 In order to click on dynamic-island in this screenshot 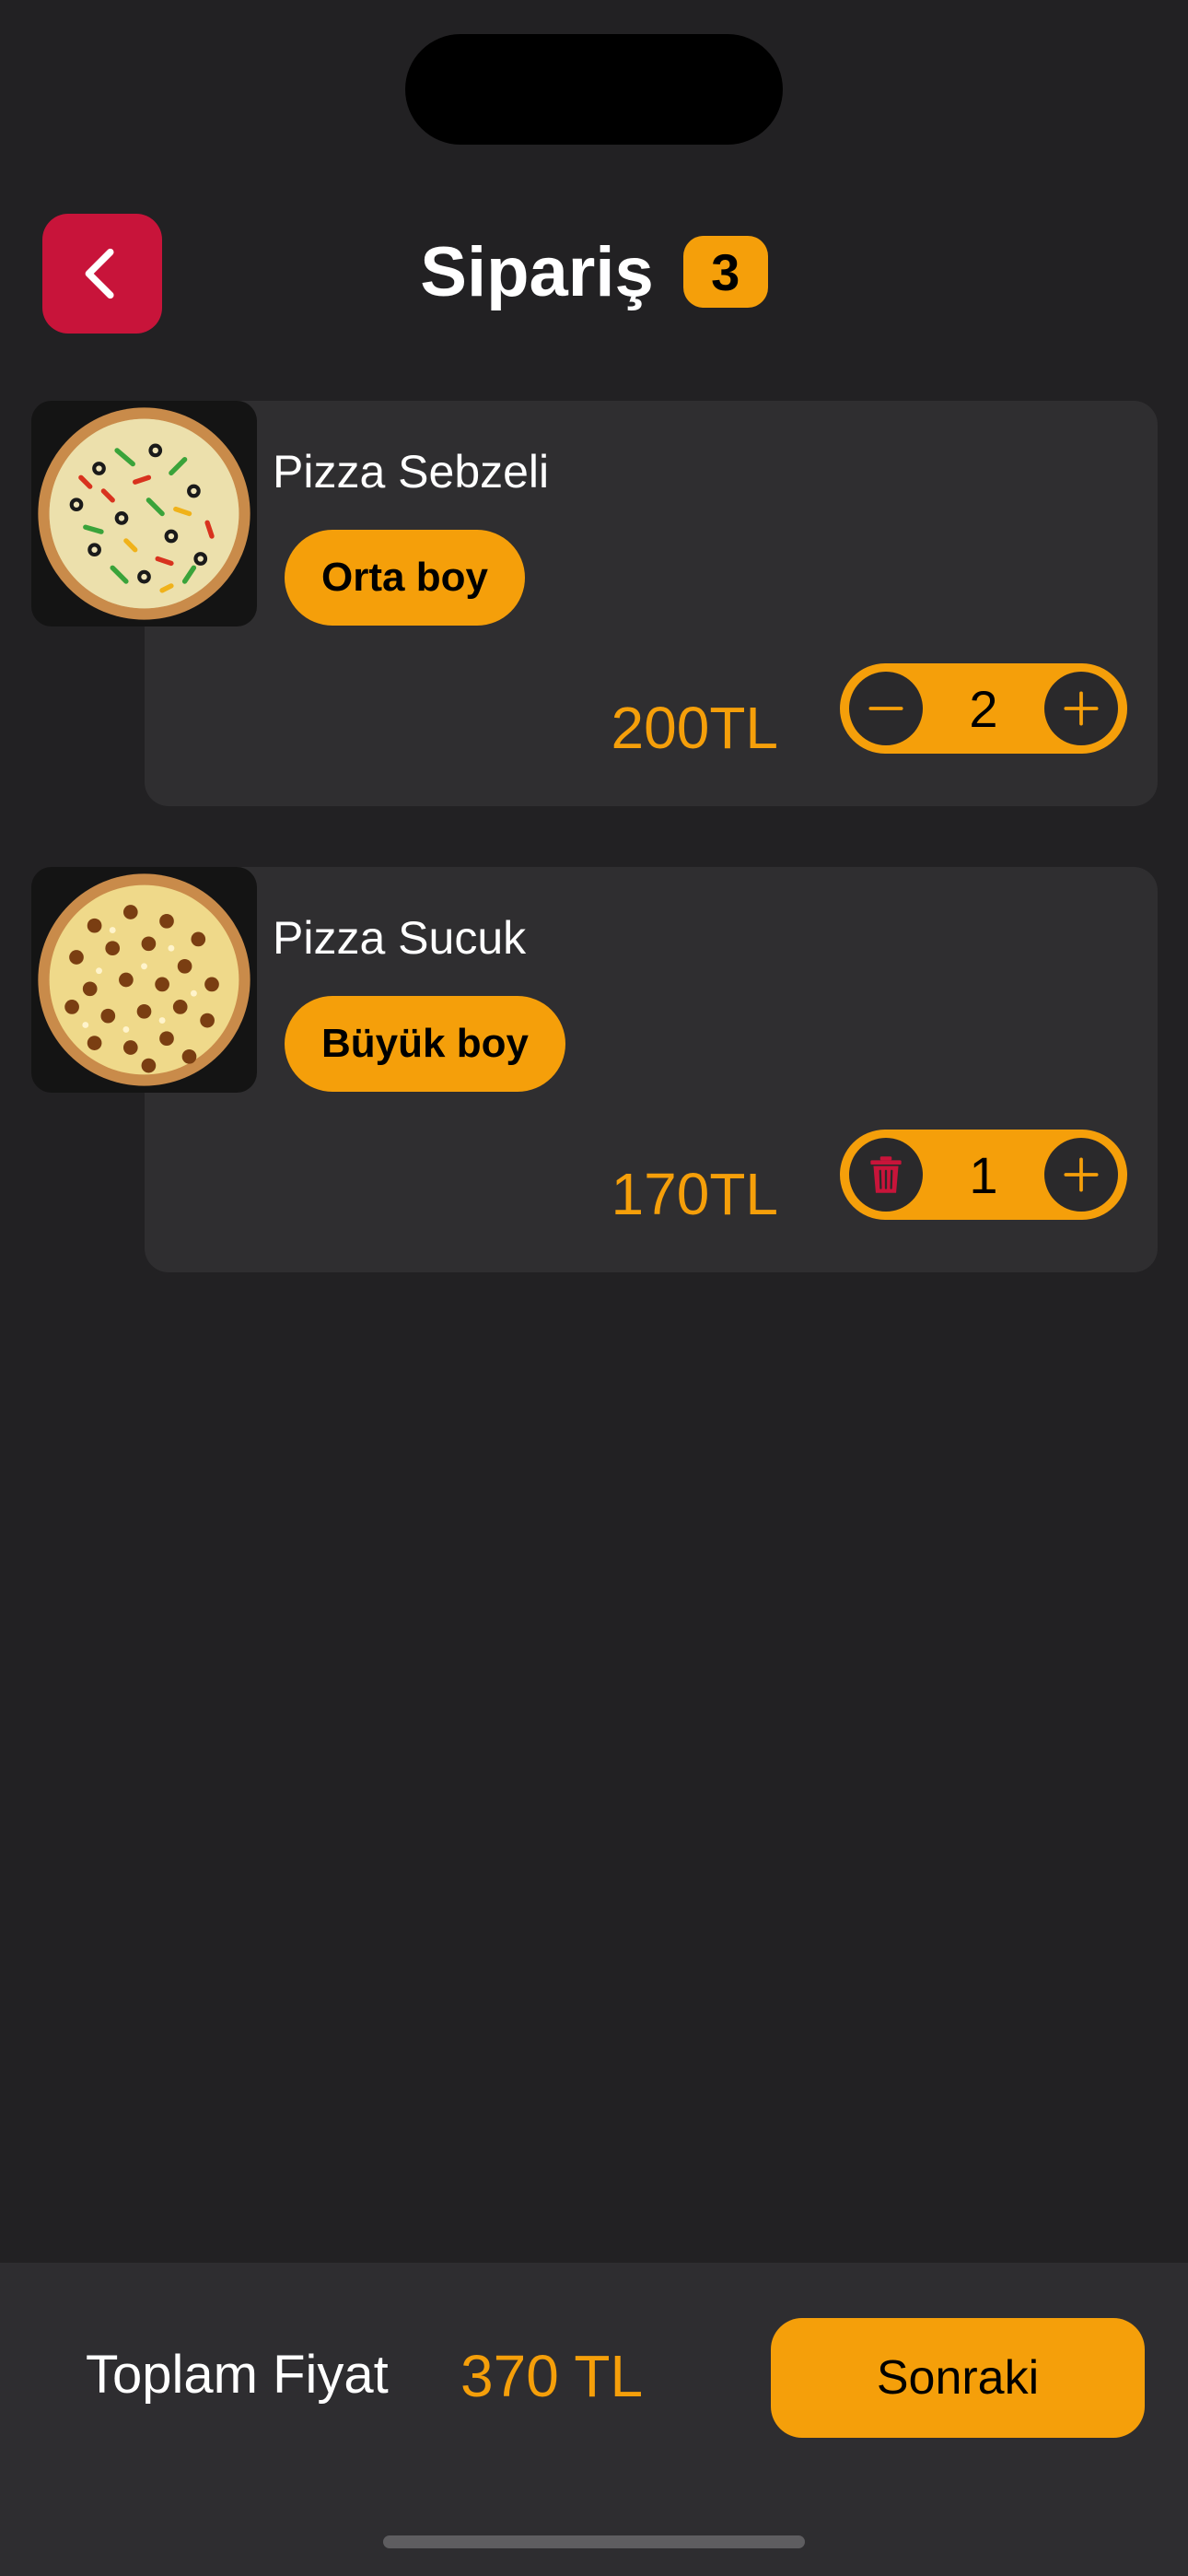, I will do `click(594, 89)`.